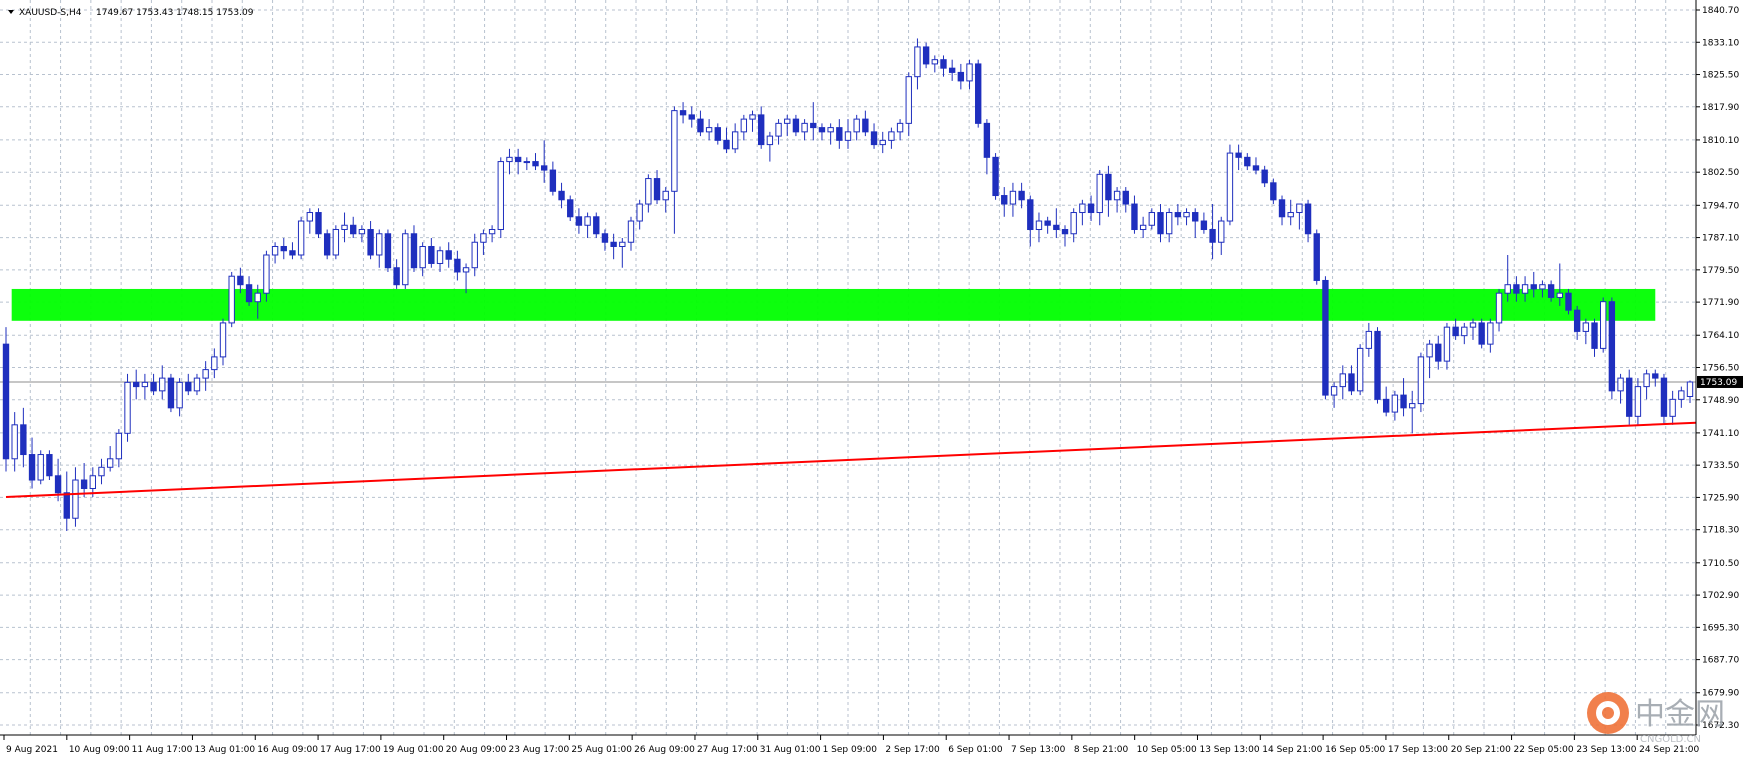 Image resolution: width=1743 pixels, height=764 pixels. I want to click on watermark-brand-en: CNGOLD.CN, so click(1670, 739).